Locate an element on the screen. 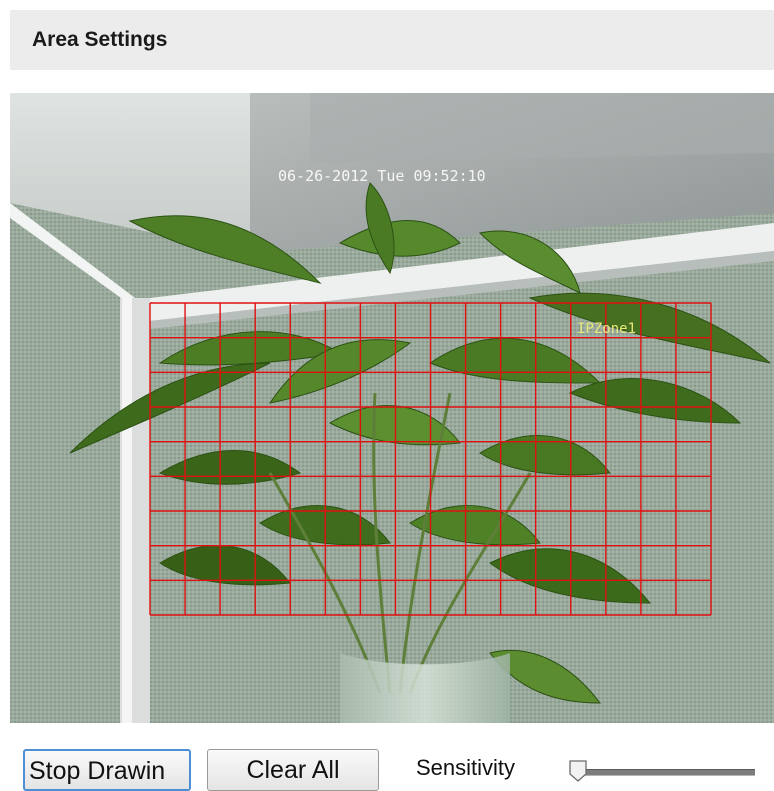  stop-drawing-button: Stop Drawin is located at coordinates (107, 770).